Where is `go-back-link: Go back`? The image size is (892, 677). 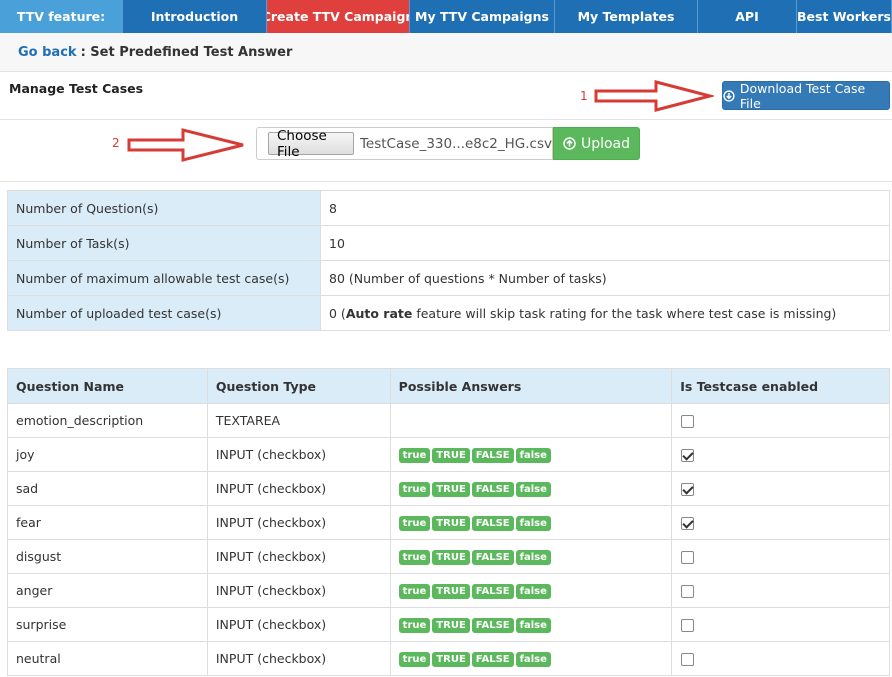
go-back-link: Go back is located at coordinates (47, 52).